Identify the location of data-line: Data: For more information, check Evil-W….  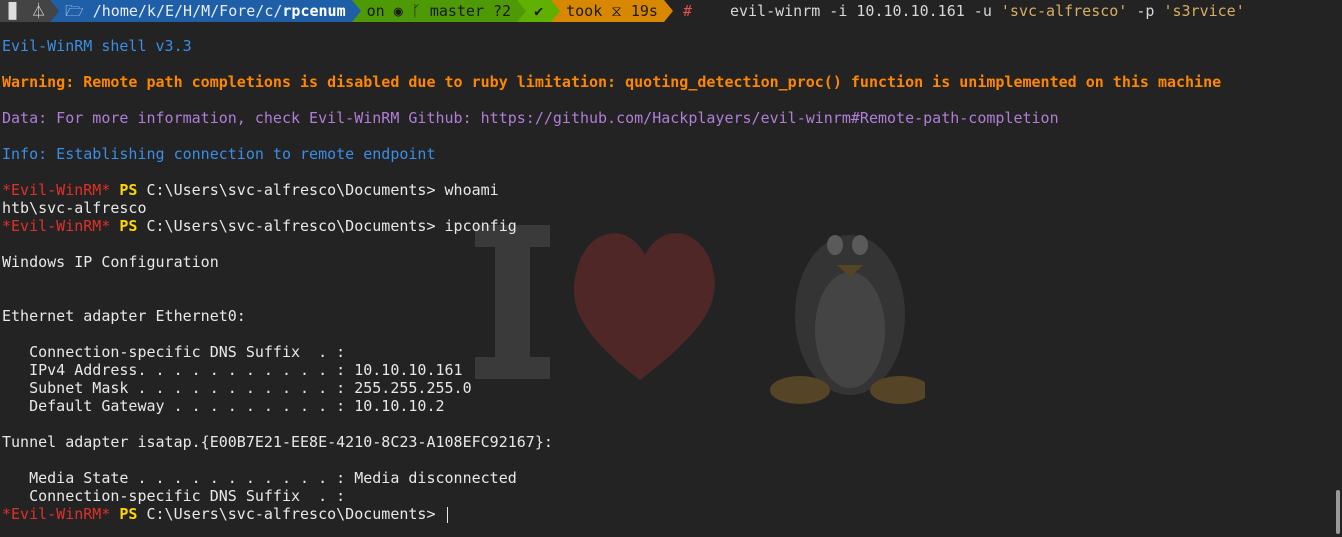
(530, 118).